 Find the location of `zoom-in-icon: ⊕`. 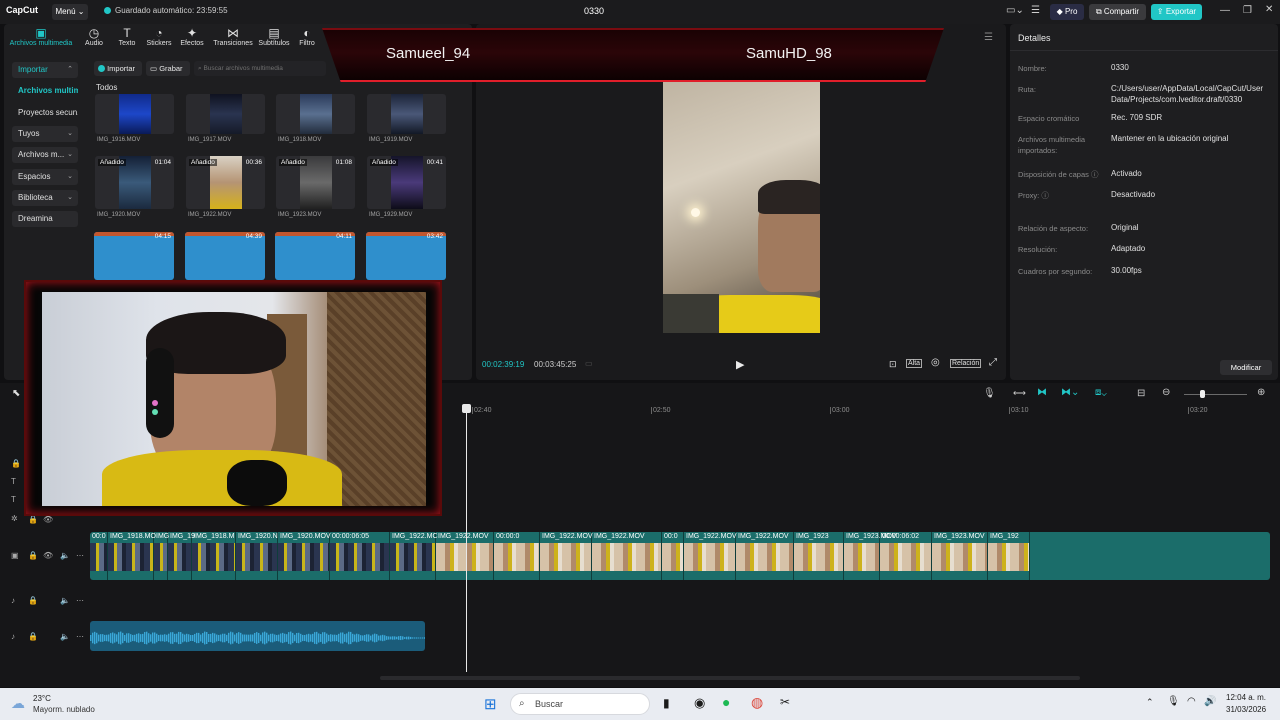

zoom-in-icon: ⊕ is located at coordinates (1261, 392).